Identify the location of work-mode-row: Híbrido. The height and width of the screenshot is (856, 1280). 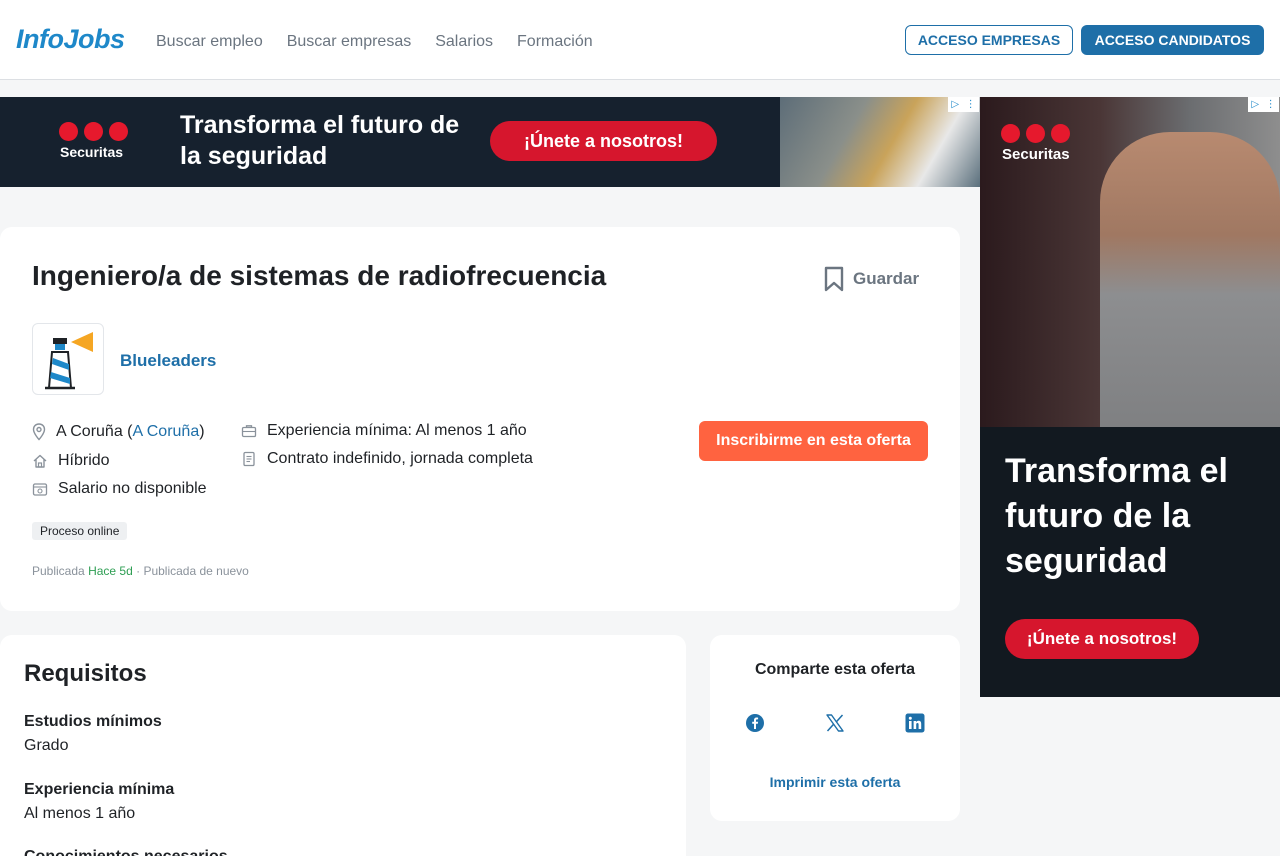
(71, 461).